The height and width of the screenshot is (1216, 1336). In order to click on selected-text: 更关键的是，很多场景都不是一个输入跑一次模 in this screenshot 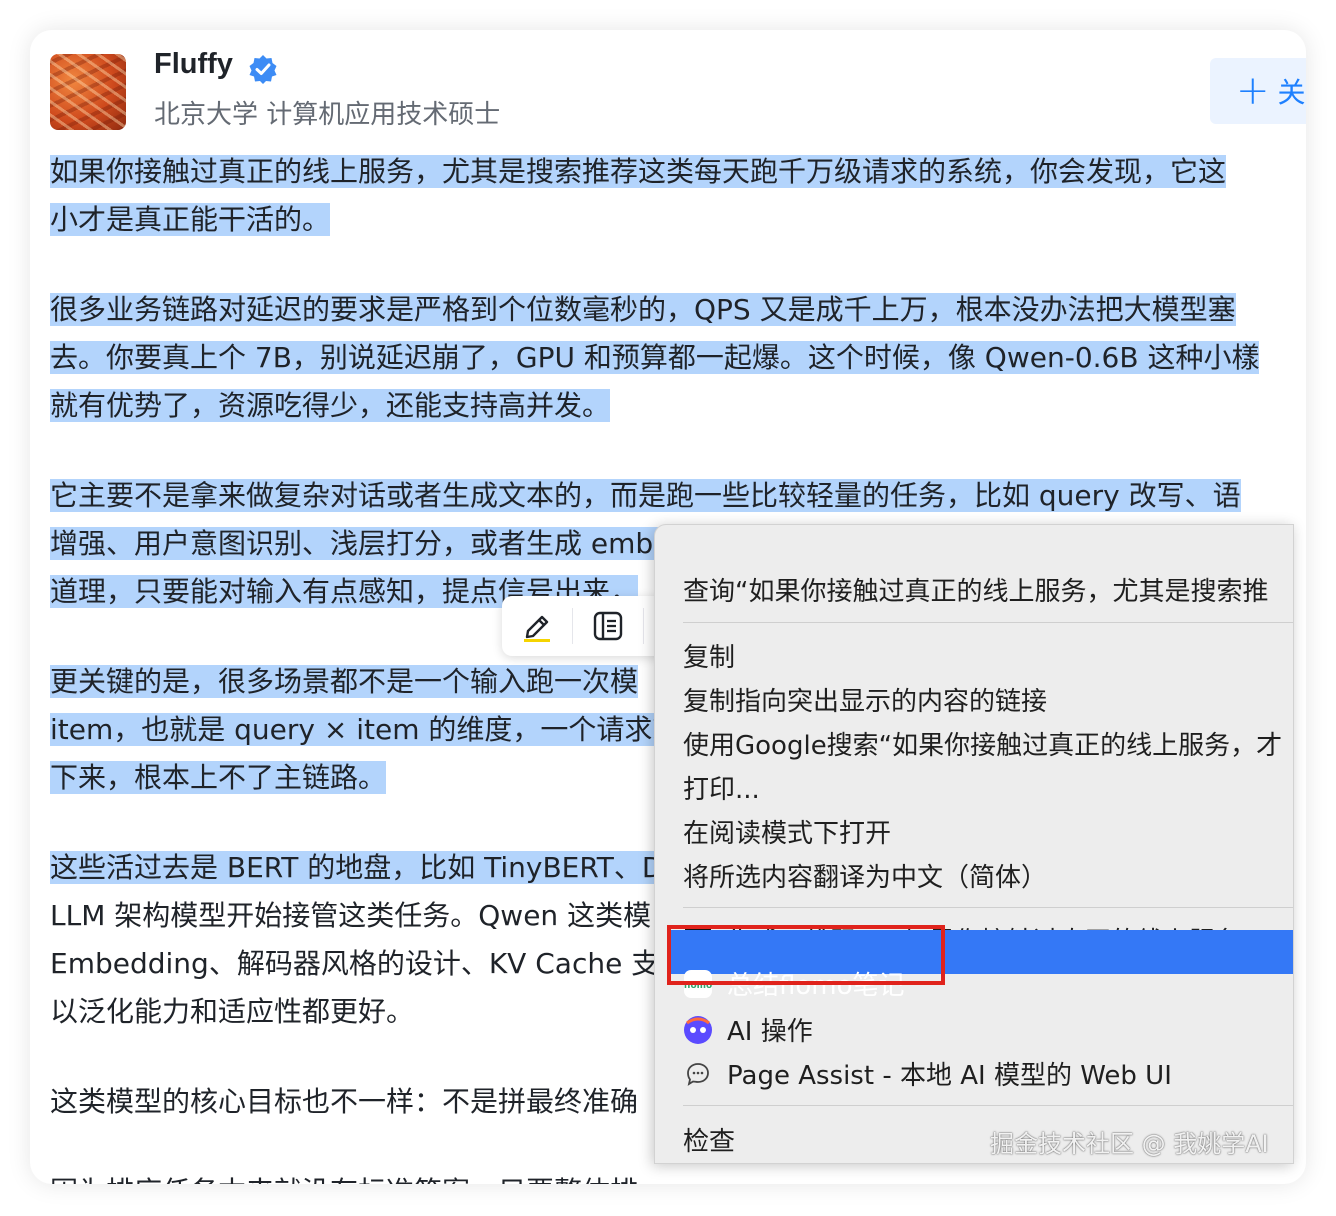, I will do `click(344, 681)`.